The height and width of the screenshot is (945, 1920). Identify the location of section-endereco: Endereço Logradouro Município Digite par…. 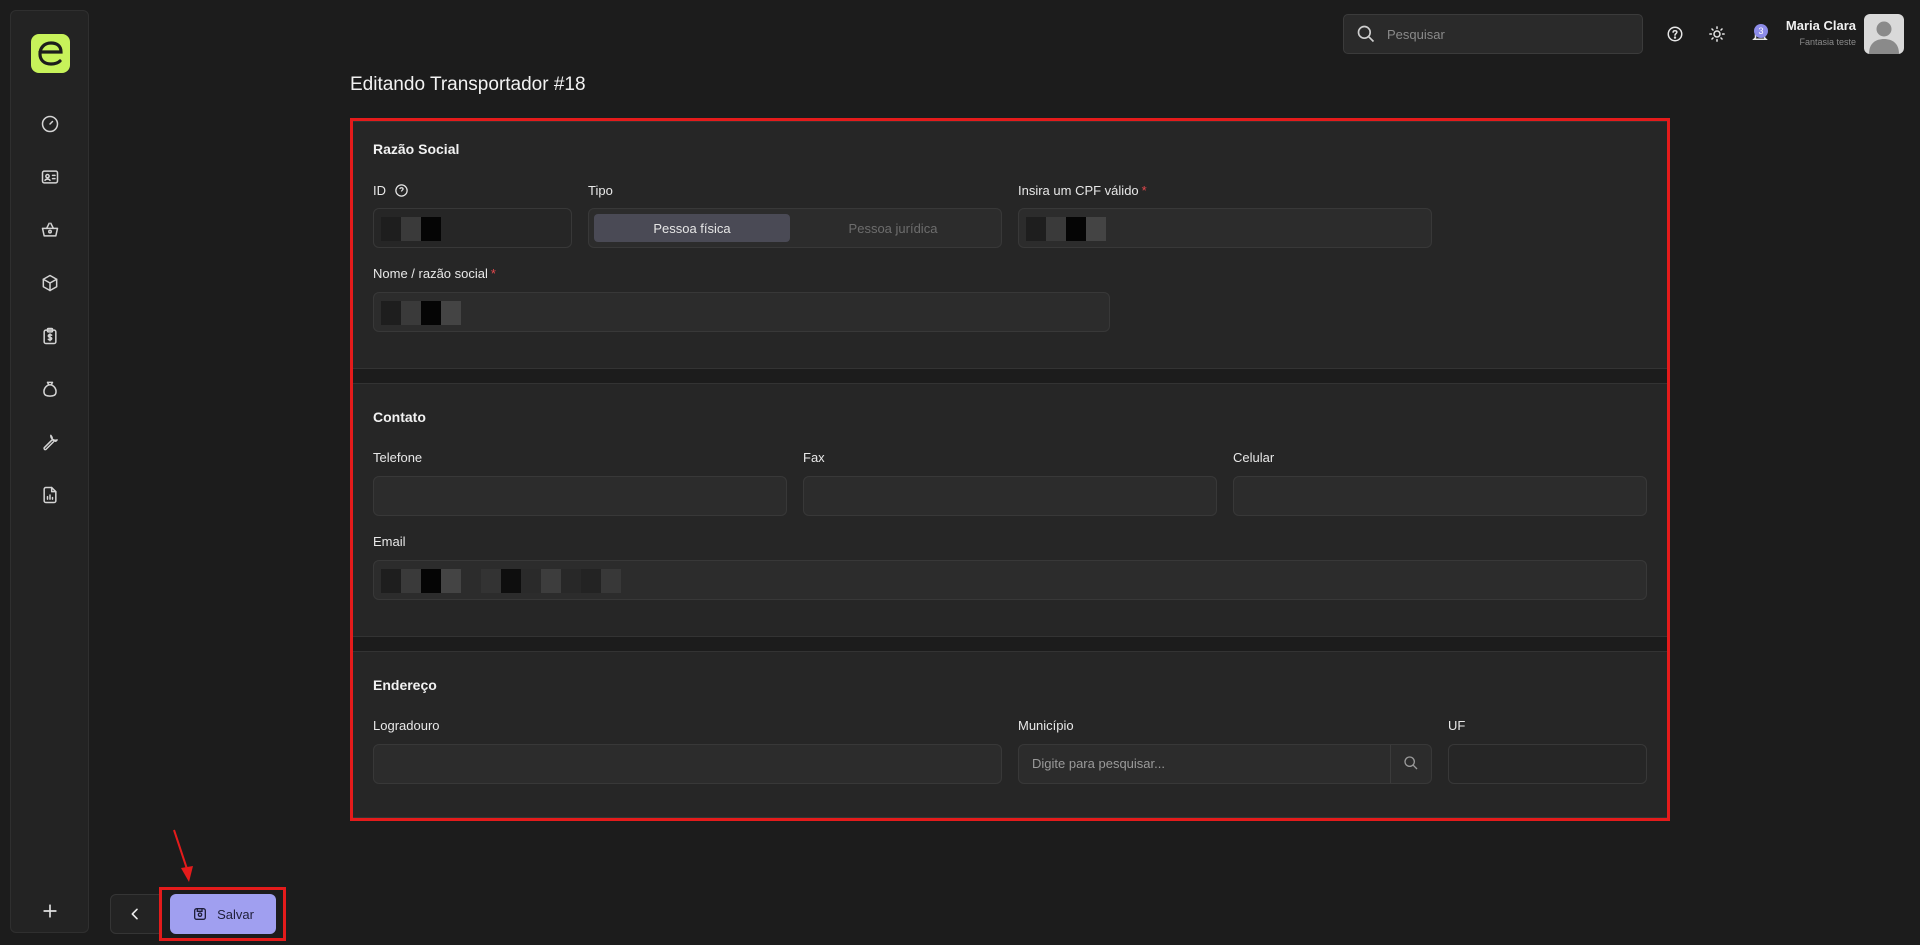
(1010, 734).